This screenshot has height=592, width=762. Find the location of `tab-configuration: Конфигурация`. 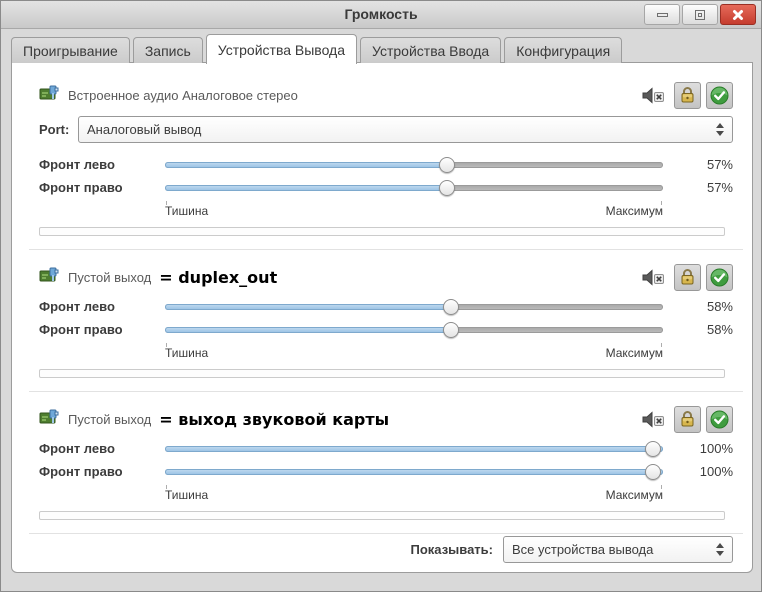

tab-configuration: Конфигурация is located at coordinates (563, 50).